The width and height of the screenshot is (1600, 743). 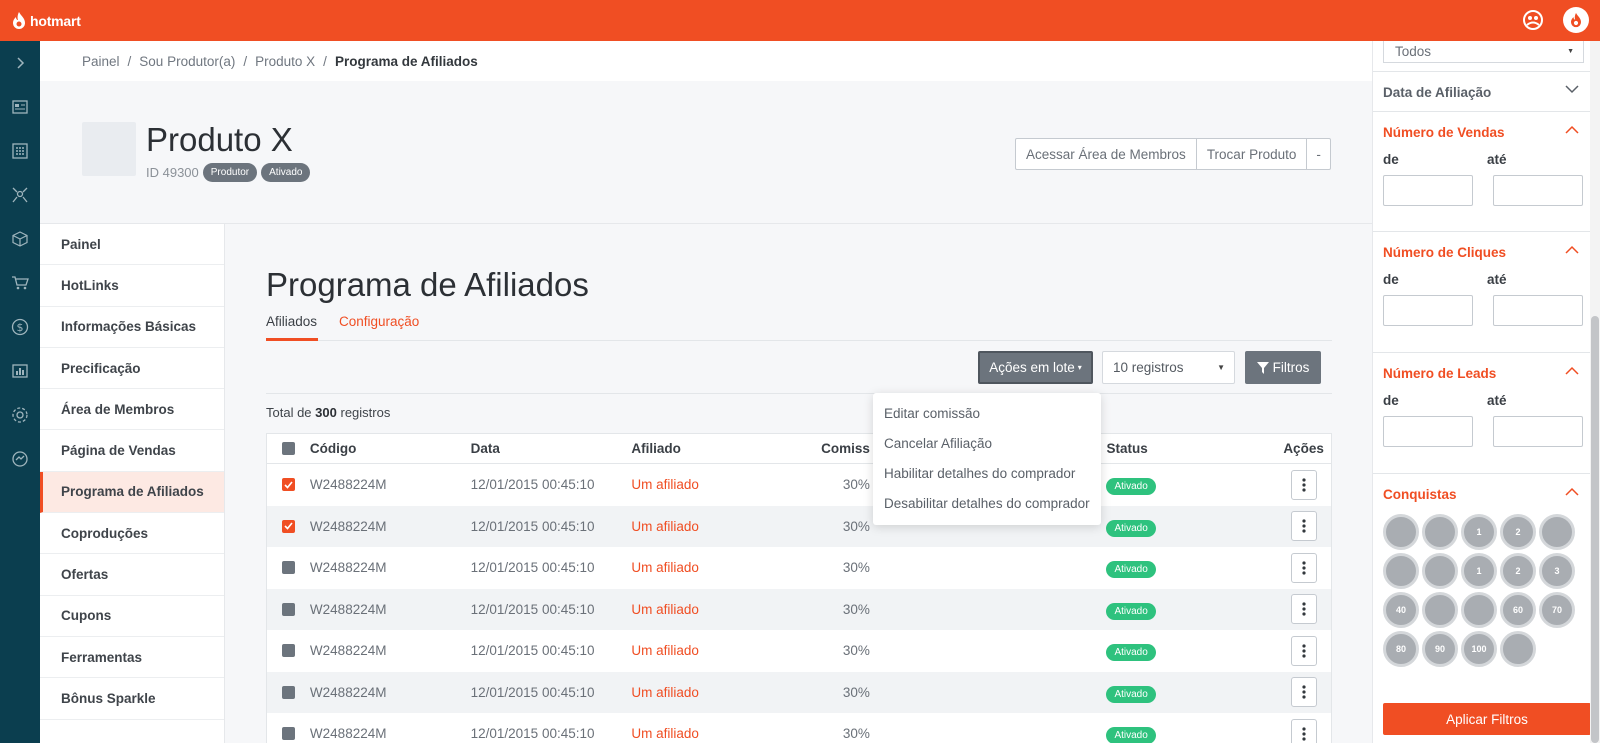 I want to click on menu-item-cancel-affiliation: Cancelar Afiliação, so click(x=987, y=443).